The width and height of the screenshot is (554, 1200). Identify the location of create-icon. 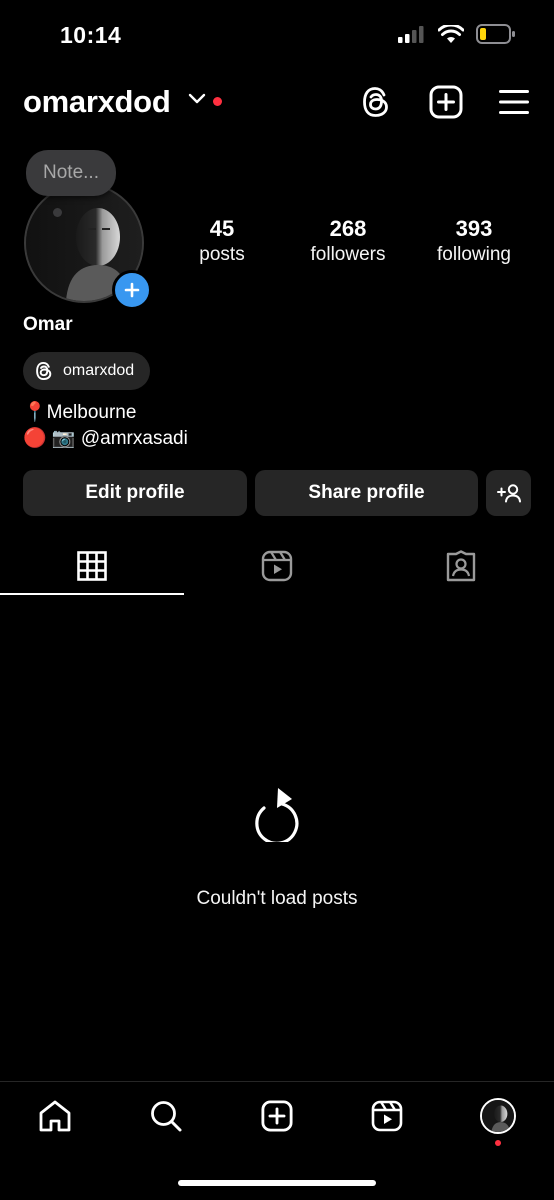
(277, 1116).